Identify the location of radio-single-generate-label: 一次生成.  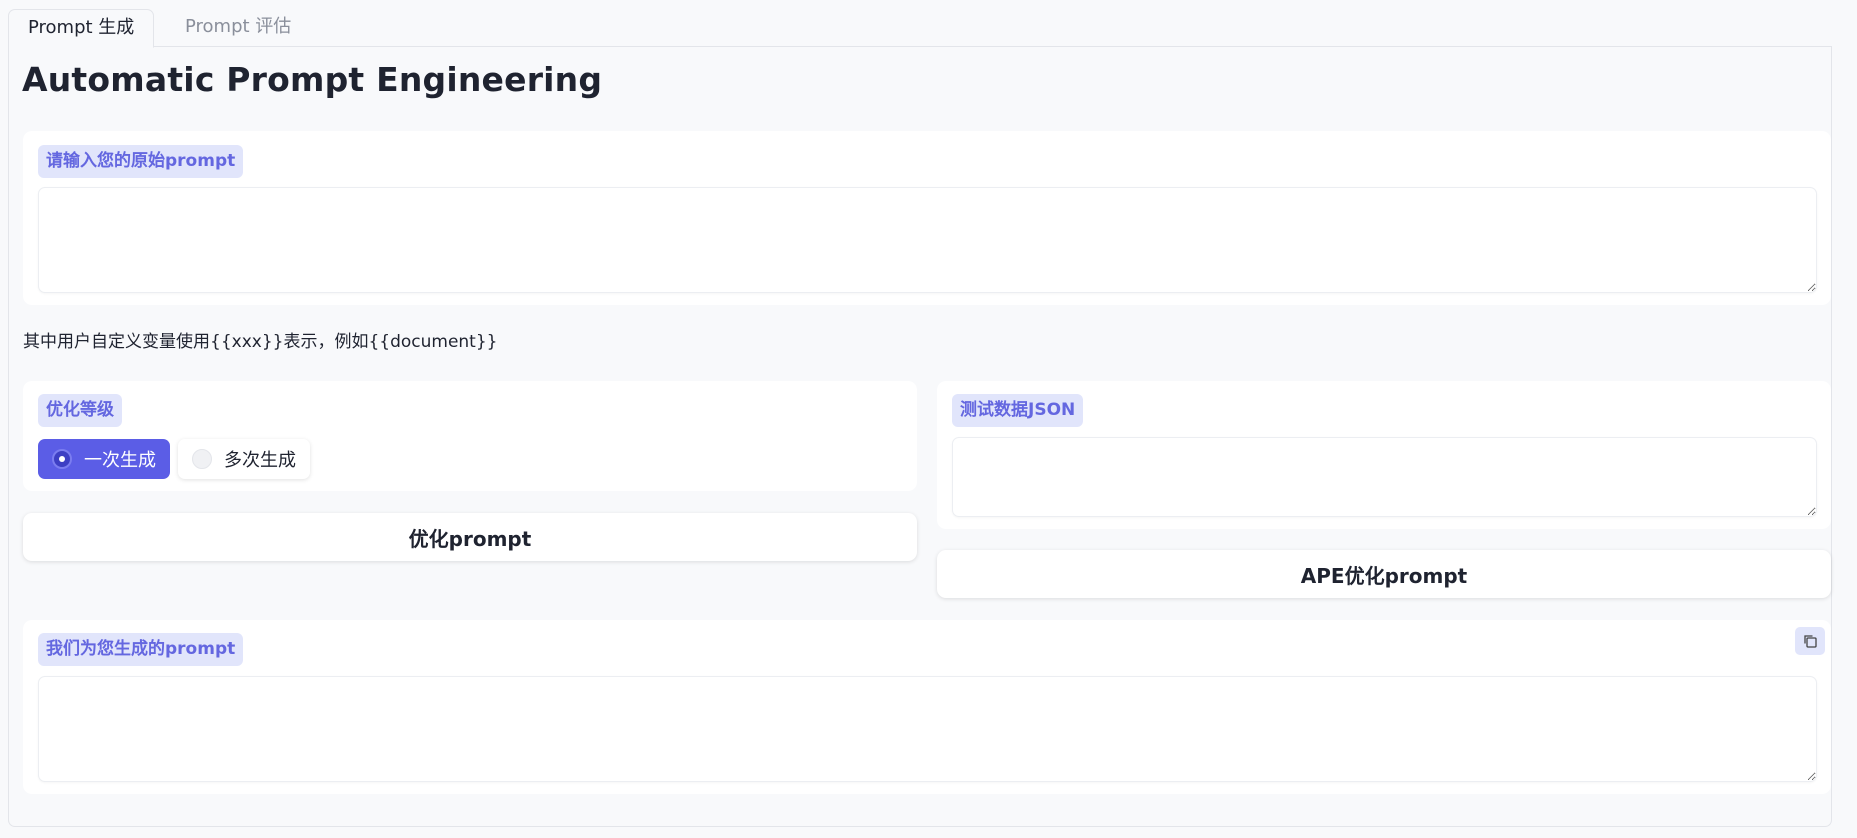
(120, 460).